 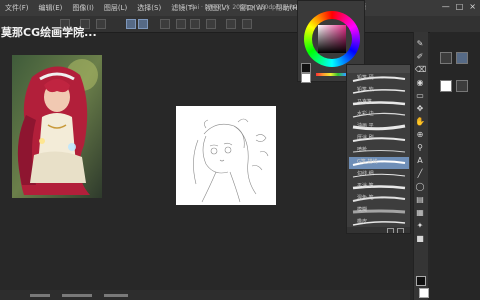 What do you see at coordinates (379, 199) in the screenshot?
I see `brush-item: 混色 笔` at bounding box center [379, 199].